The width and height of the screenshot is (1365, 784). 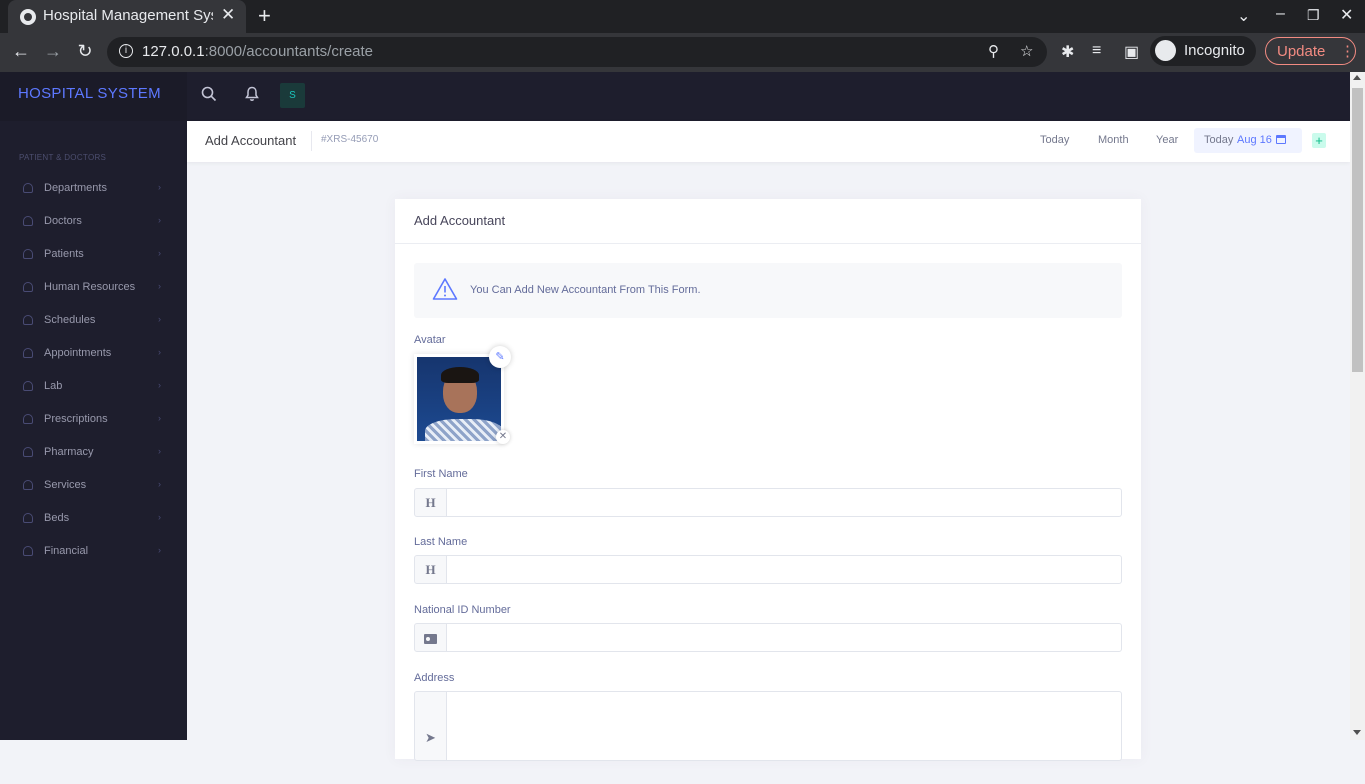 What do you see at coordinates (784, 726) in the screenshot?
I see `address-input` at bounding box center [784, 726].